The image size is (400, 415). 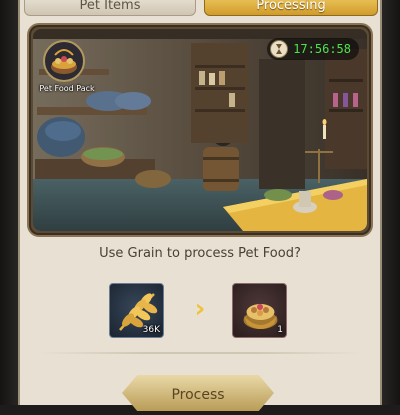 What do you see at coordinates (390, 202) in the screenshot?
I see `right-backdrop` at bounding box center [390, 202].